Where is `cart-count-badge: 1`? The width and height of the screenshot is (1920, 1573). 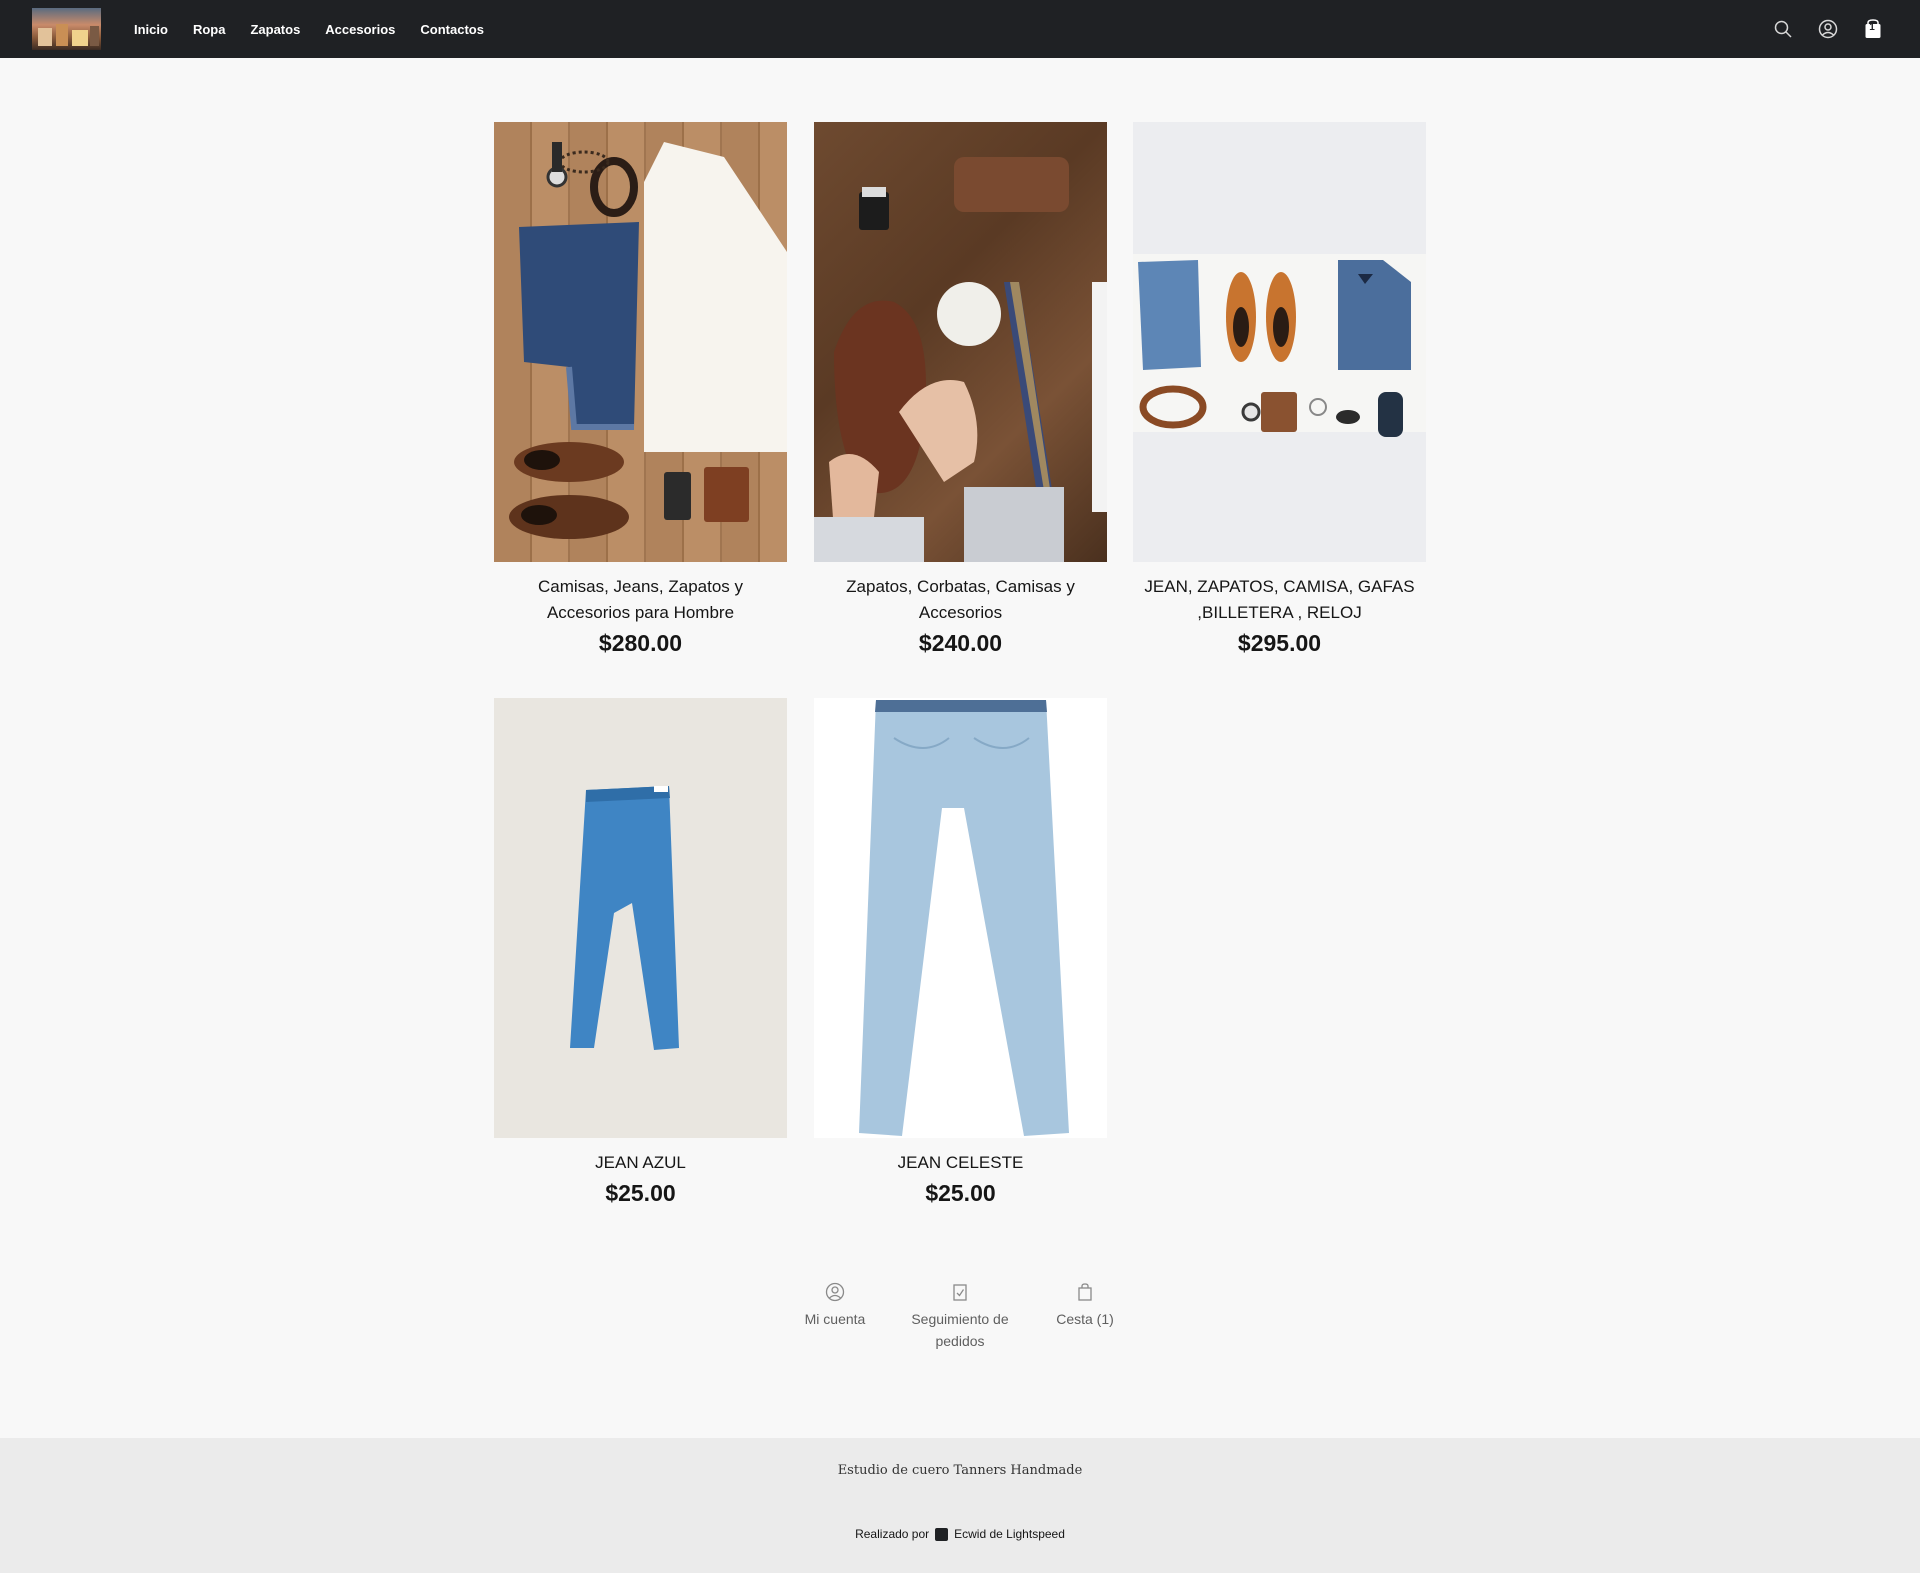
cart-count-badge: 1 is located at coordinates (1872, 27).